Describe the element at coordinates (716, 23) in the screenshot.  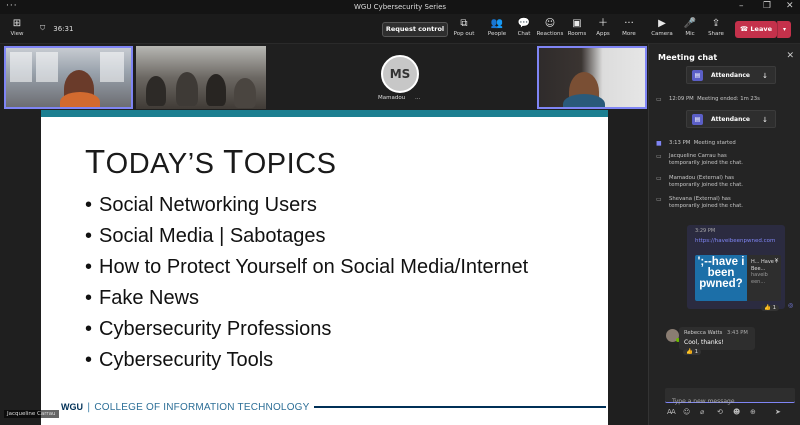
I see `share-icon: ⇪` at that location.